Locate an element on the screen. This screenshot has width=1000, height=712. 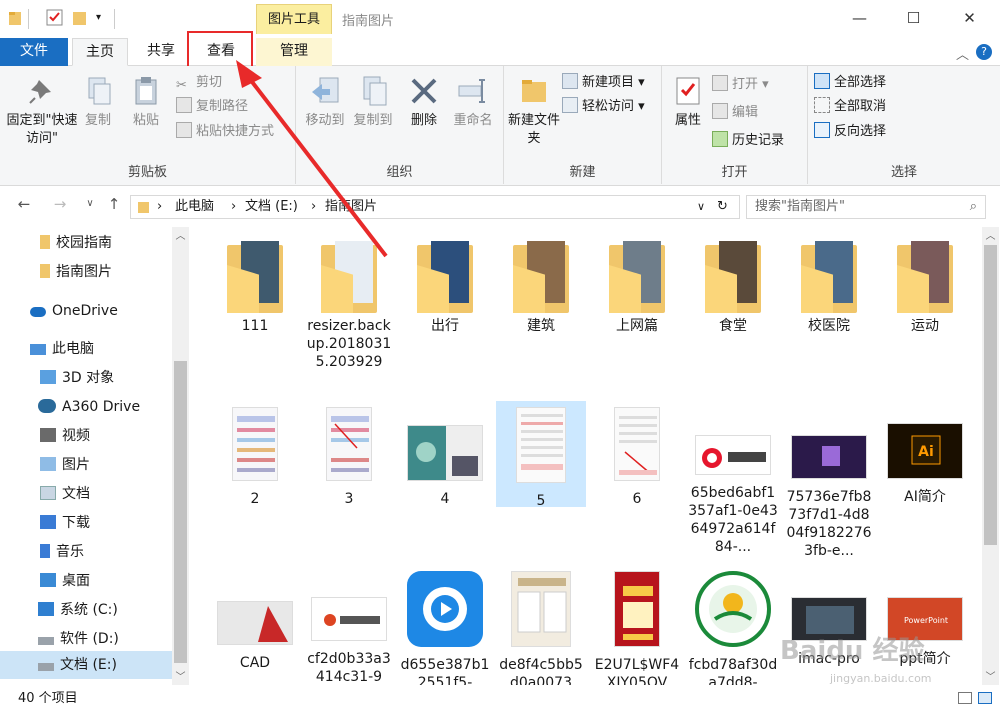
nav-item-3d-objects: 3D 对象 is located at coordinates (86, 378).